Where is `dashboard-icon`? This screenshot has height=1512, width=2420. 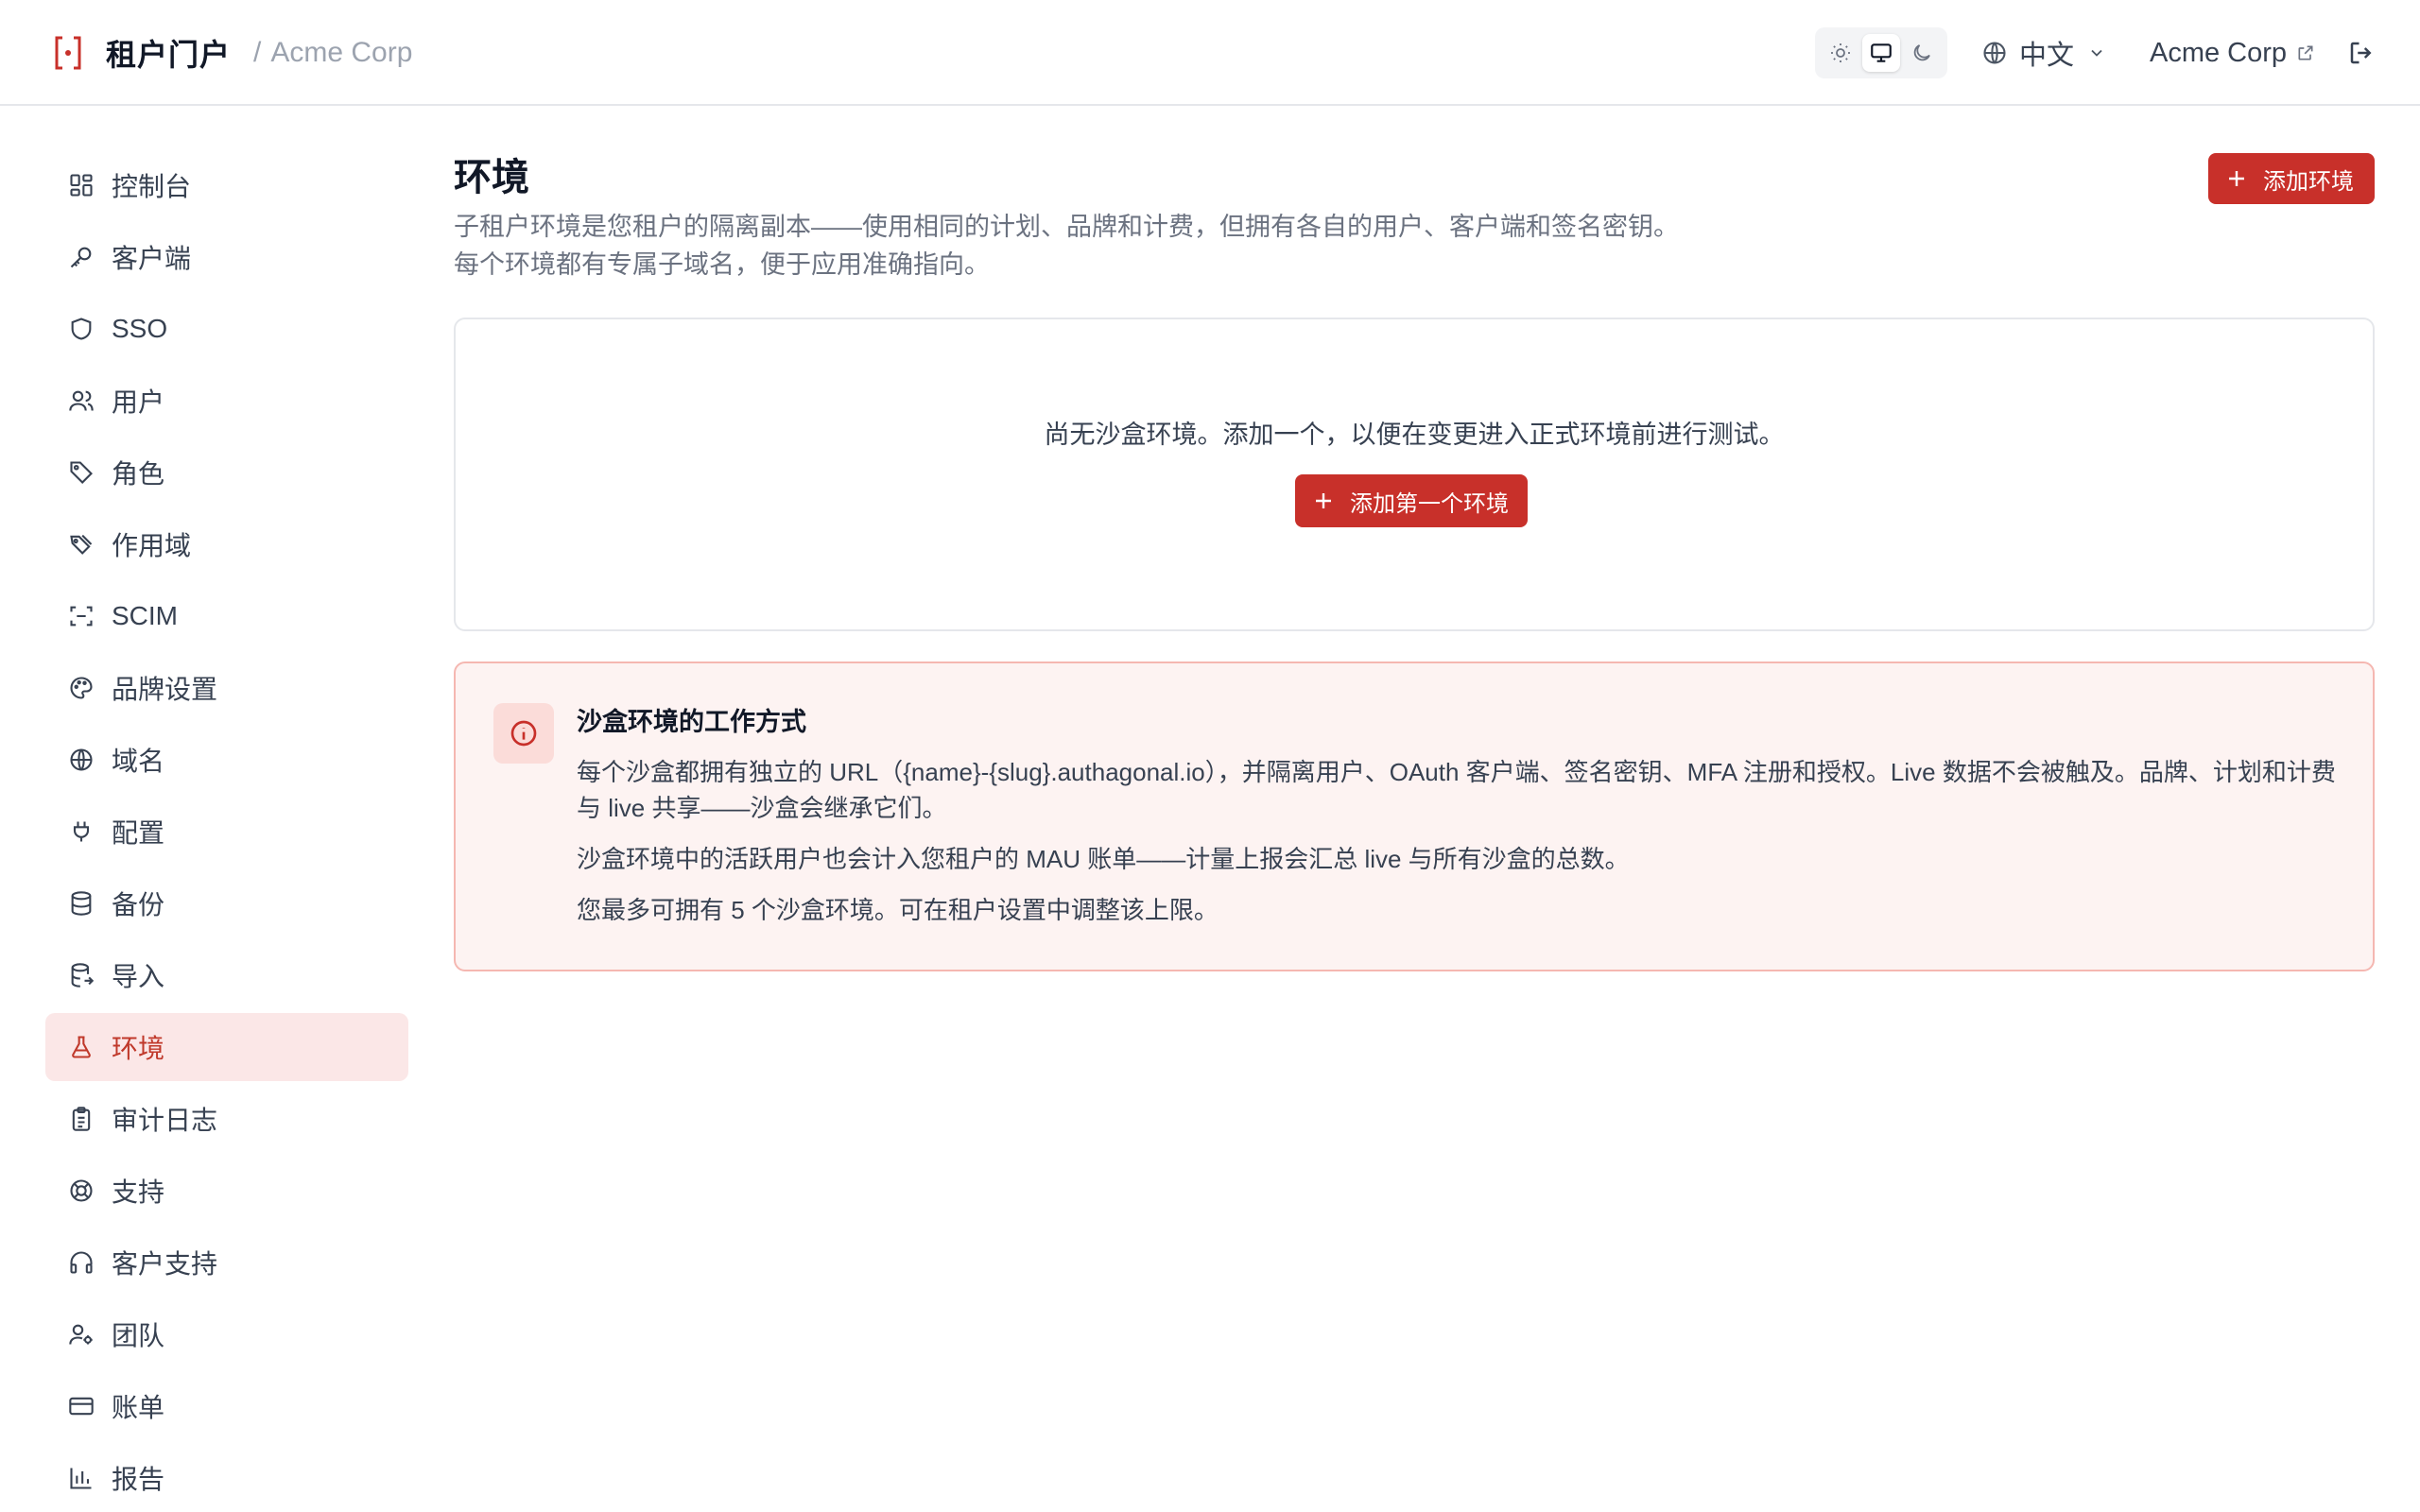
dashboard-icon is located at coordinates (81, 185).